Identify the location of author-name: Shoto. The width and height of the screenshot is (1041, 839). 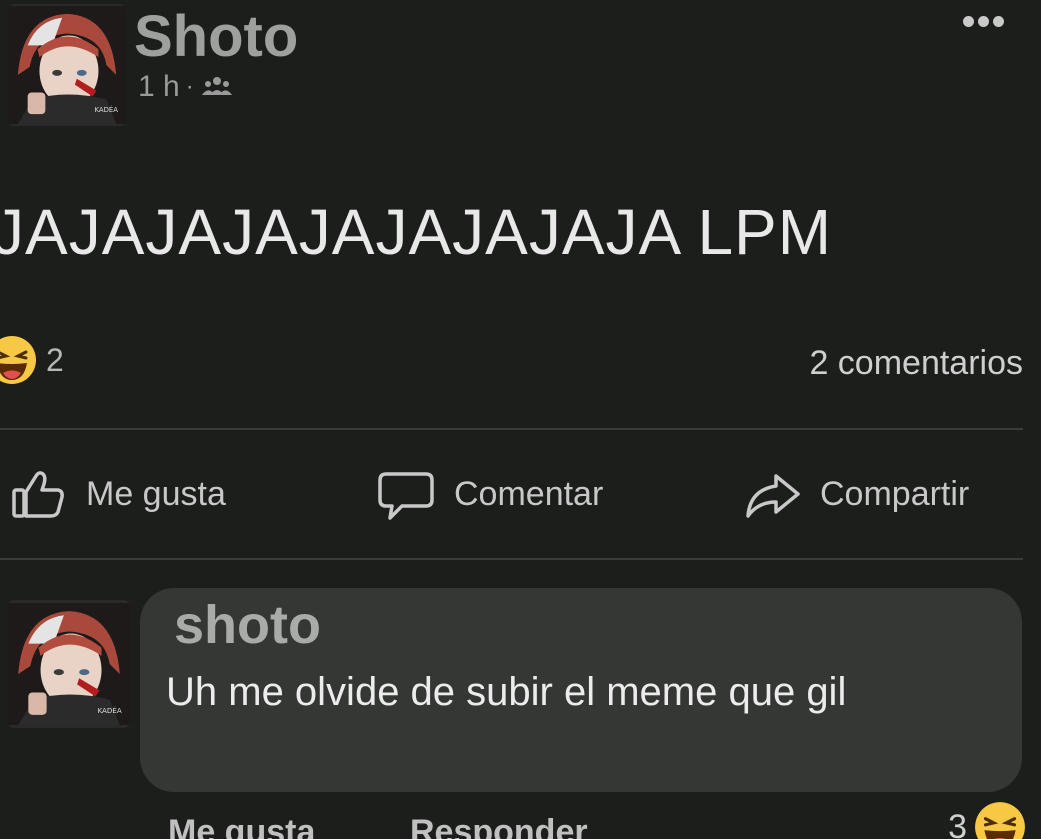
(216, 37).